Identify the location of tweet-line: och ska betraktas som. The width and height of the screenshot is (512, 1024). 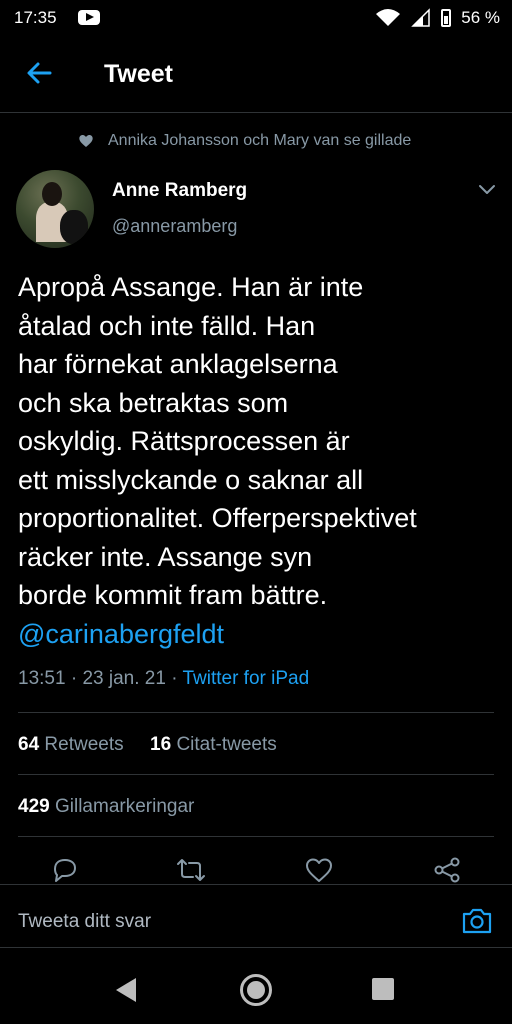
(153, 402).